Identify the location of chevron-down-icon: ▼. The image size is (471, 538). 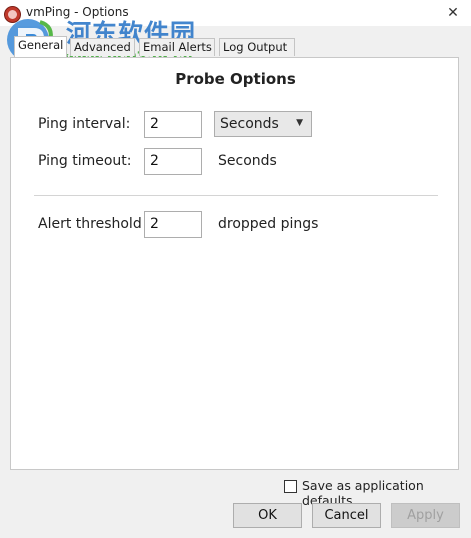
(299, 123).